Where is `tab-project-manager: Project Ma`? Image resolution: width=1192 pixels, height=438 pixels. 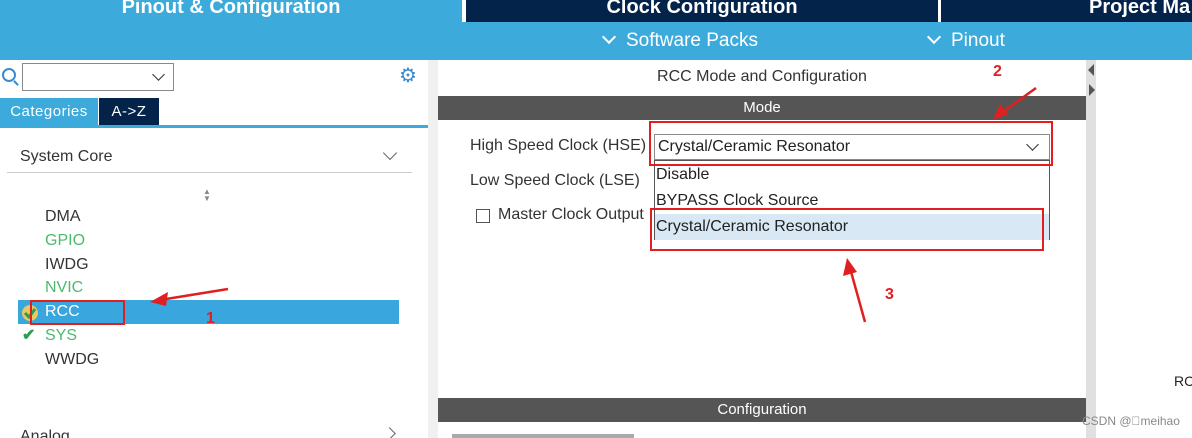 tab-project-manager: Project Ma is located at coordinates (1066, 11).